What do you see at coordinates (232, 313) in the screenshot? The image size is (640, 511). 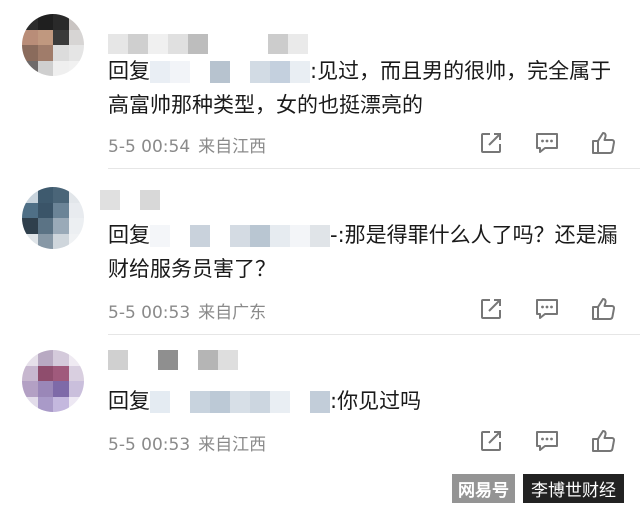 I see `comment-location: 来自广东` at bounding box center [232, 313].